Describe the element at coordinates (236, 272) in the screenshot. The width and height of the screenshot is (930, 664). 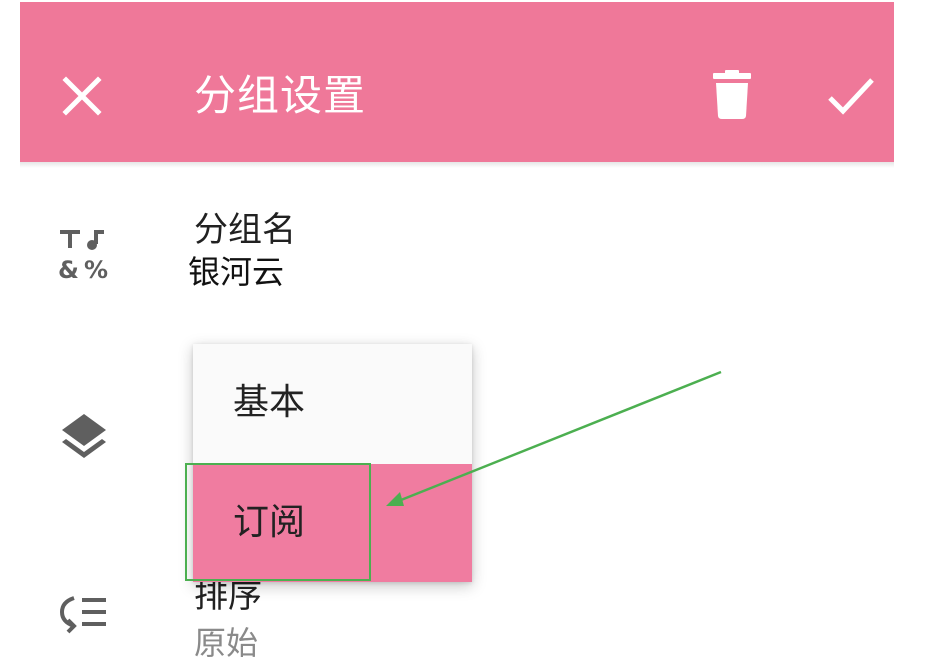
I see `group-name-value: 银河云` at that location.